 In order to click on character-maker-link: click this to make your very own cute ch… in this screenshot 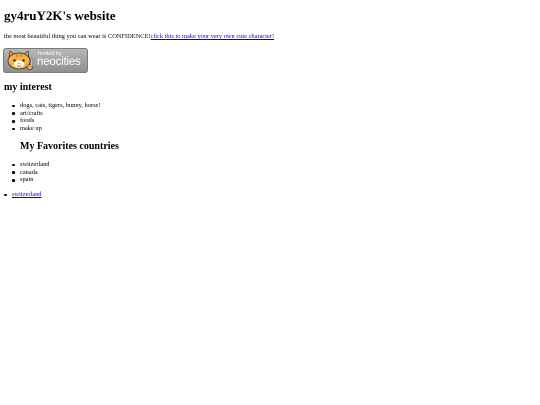, I will do `click(213, 36)`.